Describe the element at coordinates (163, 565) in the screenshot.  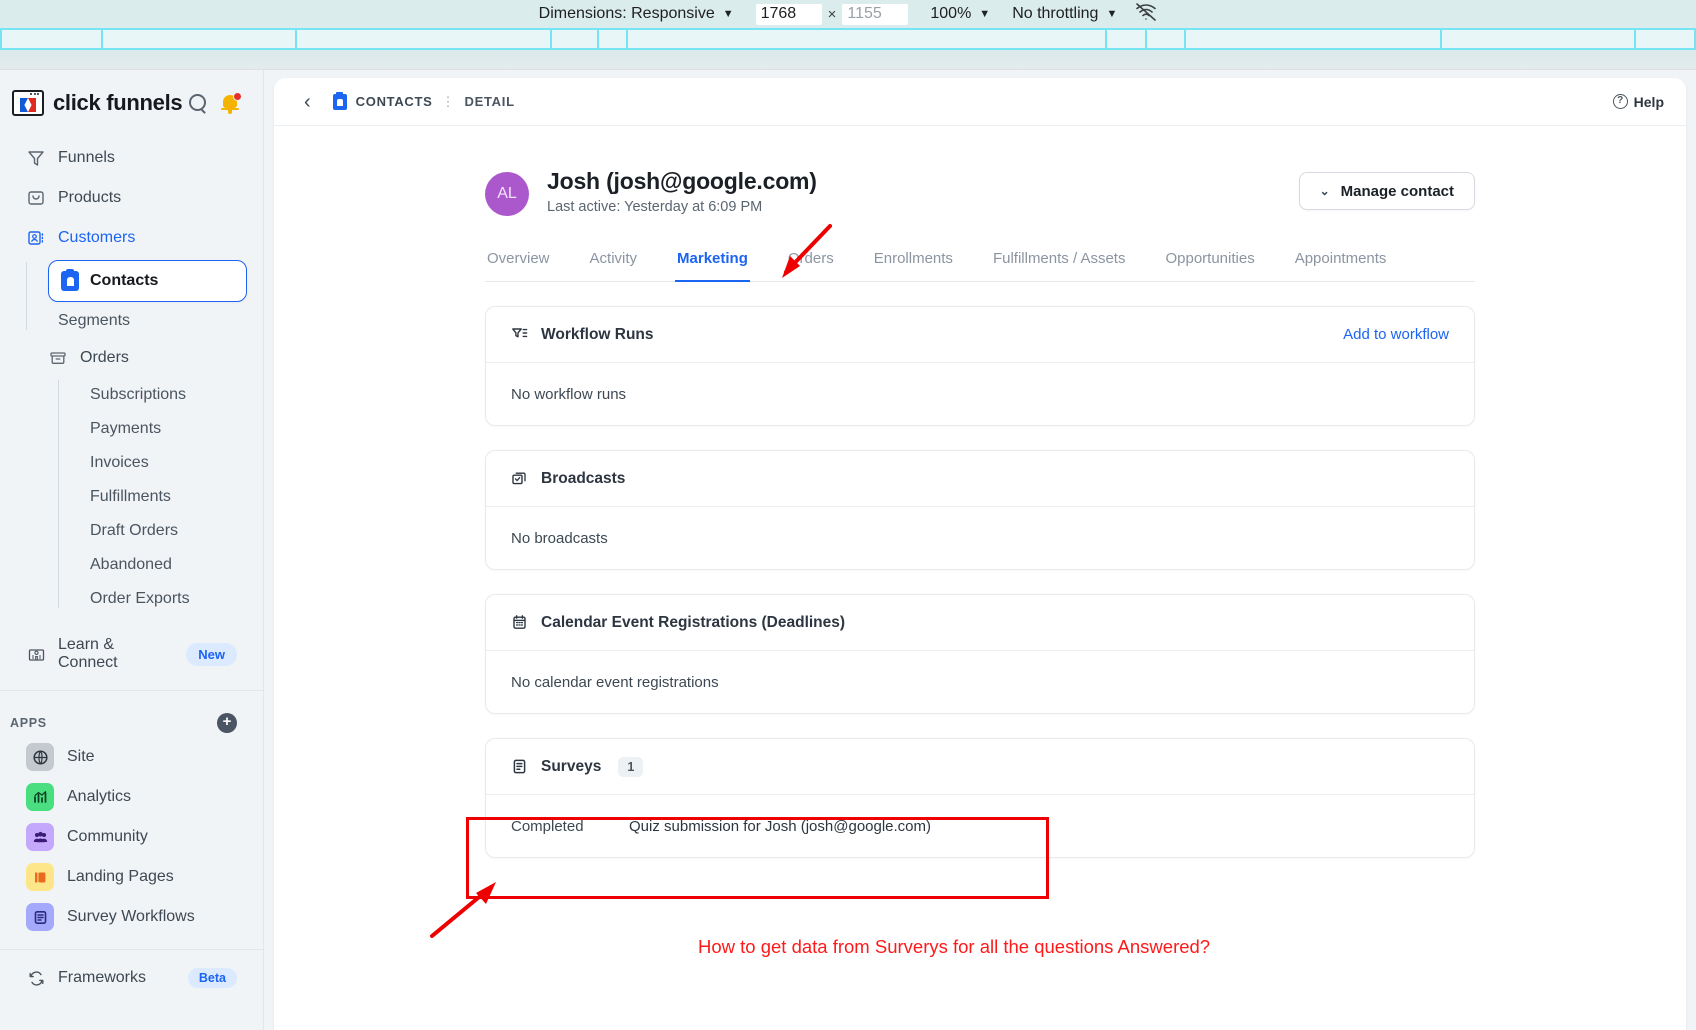
I see `sidebar-item-abandoned: Abandoned` at that location.